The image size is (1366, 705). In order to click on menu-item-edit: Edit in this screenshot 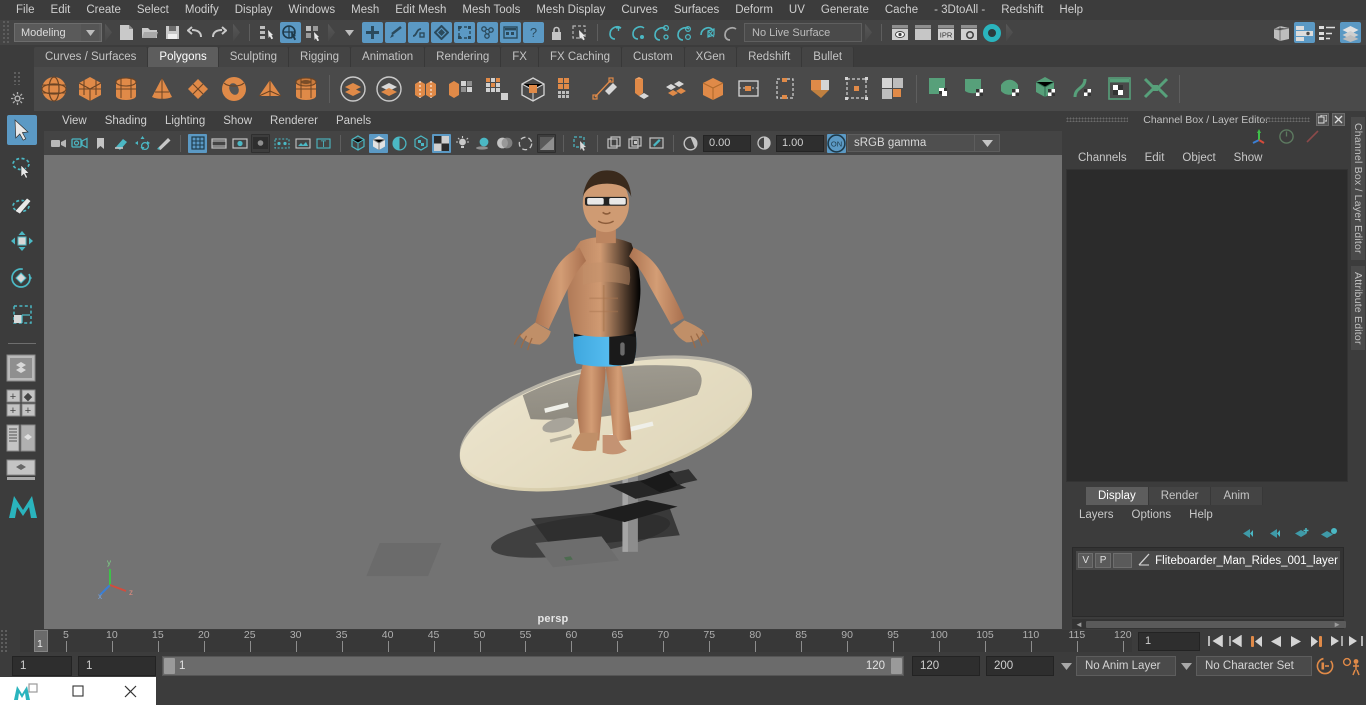, I will do `click(61, 10)`.